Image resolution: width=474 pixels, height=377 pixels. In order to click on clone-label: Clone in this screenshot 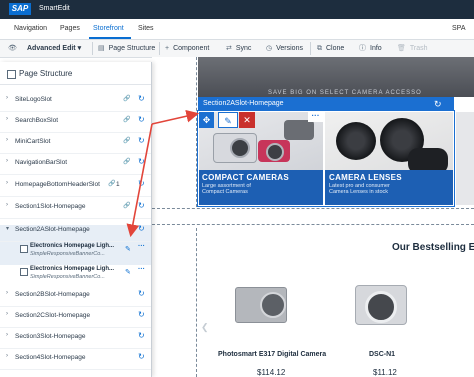, I will do `click(335, 48)`.